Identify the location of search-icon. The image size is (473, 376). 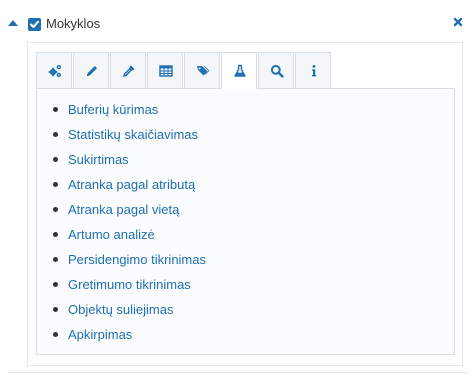
(277, 71).